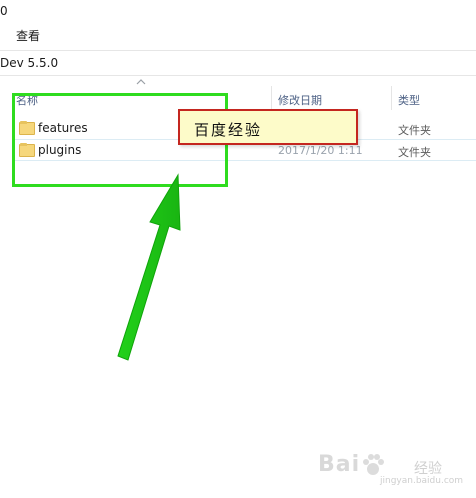 The image size is (476, 498). Describe the element at coordinates (409, 100) in the screenshot. I see `column-type-header: 类型` at that location.